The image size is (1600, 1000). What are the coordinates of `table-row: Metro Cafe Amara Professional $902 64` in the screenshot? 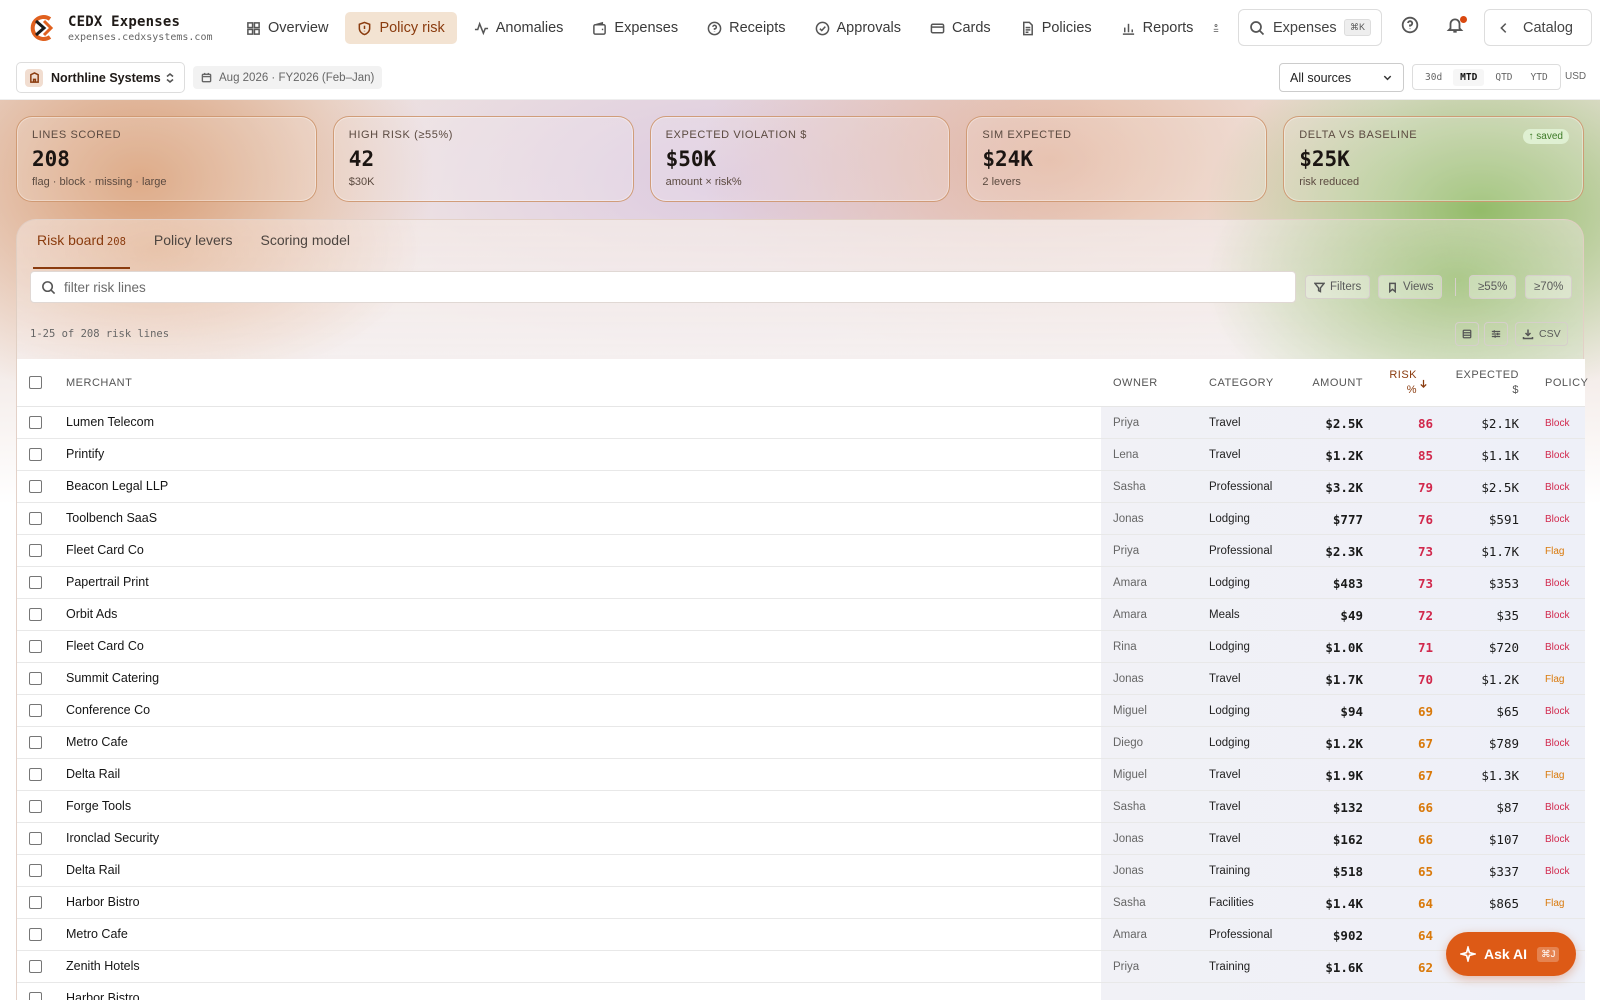 It's located at (801, 935).